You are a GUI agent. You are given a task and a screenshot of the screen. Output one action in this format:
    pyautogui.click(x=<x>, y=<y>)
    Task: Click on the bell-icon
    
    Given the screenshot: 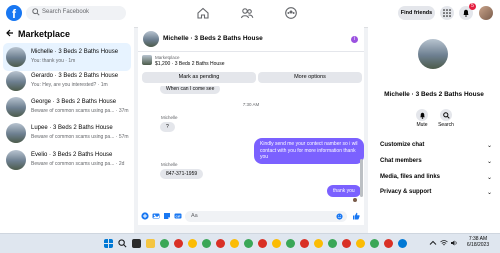 What is the action you would take?
    pyautogui.click(x=466, y=13)
    